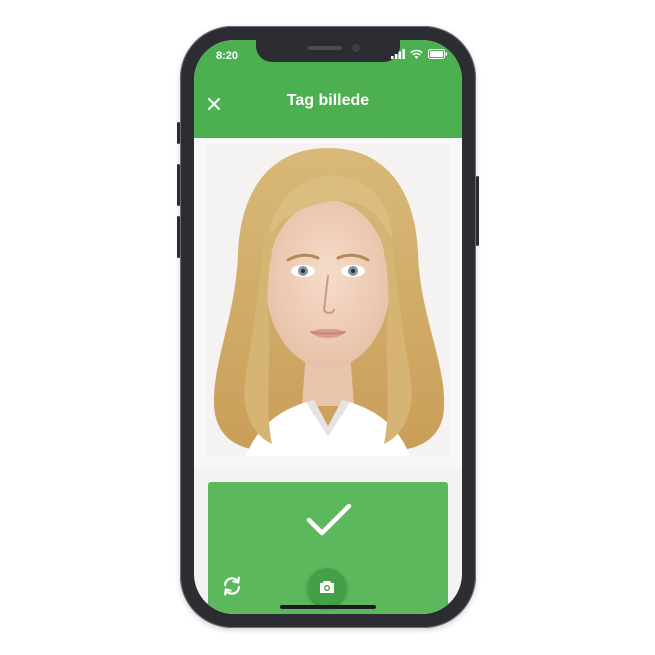 The height and width of the screenshot is (655, 655). I want to click on switch-camera-button, so click(232, 586).